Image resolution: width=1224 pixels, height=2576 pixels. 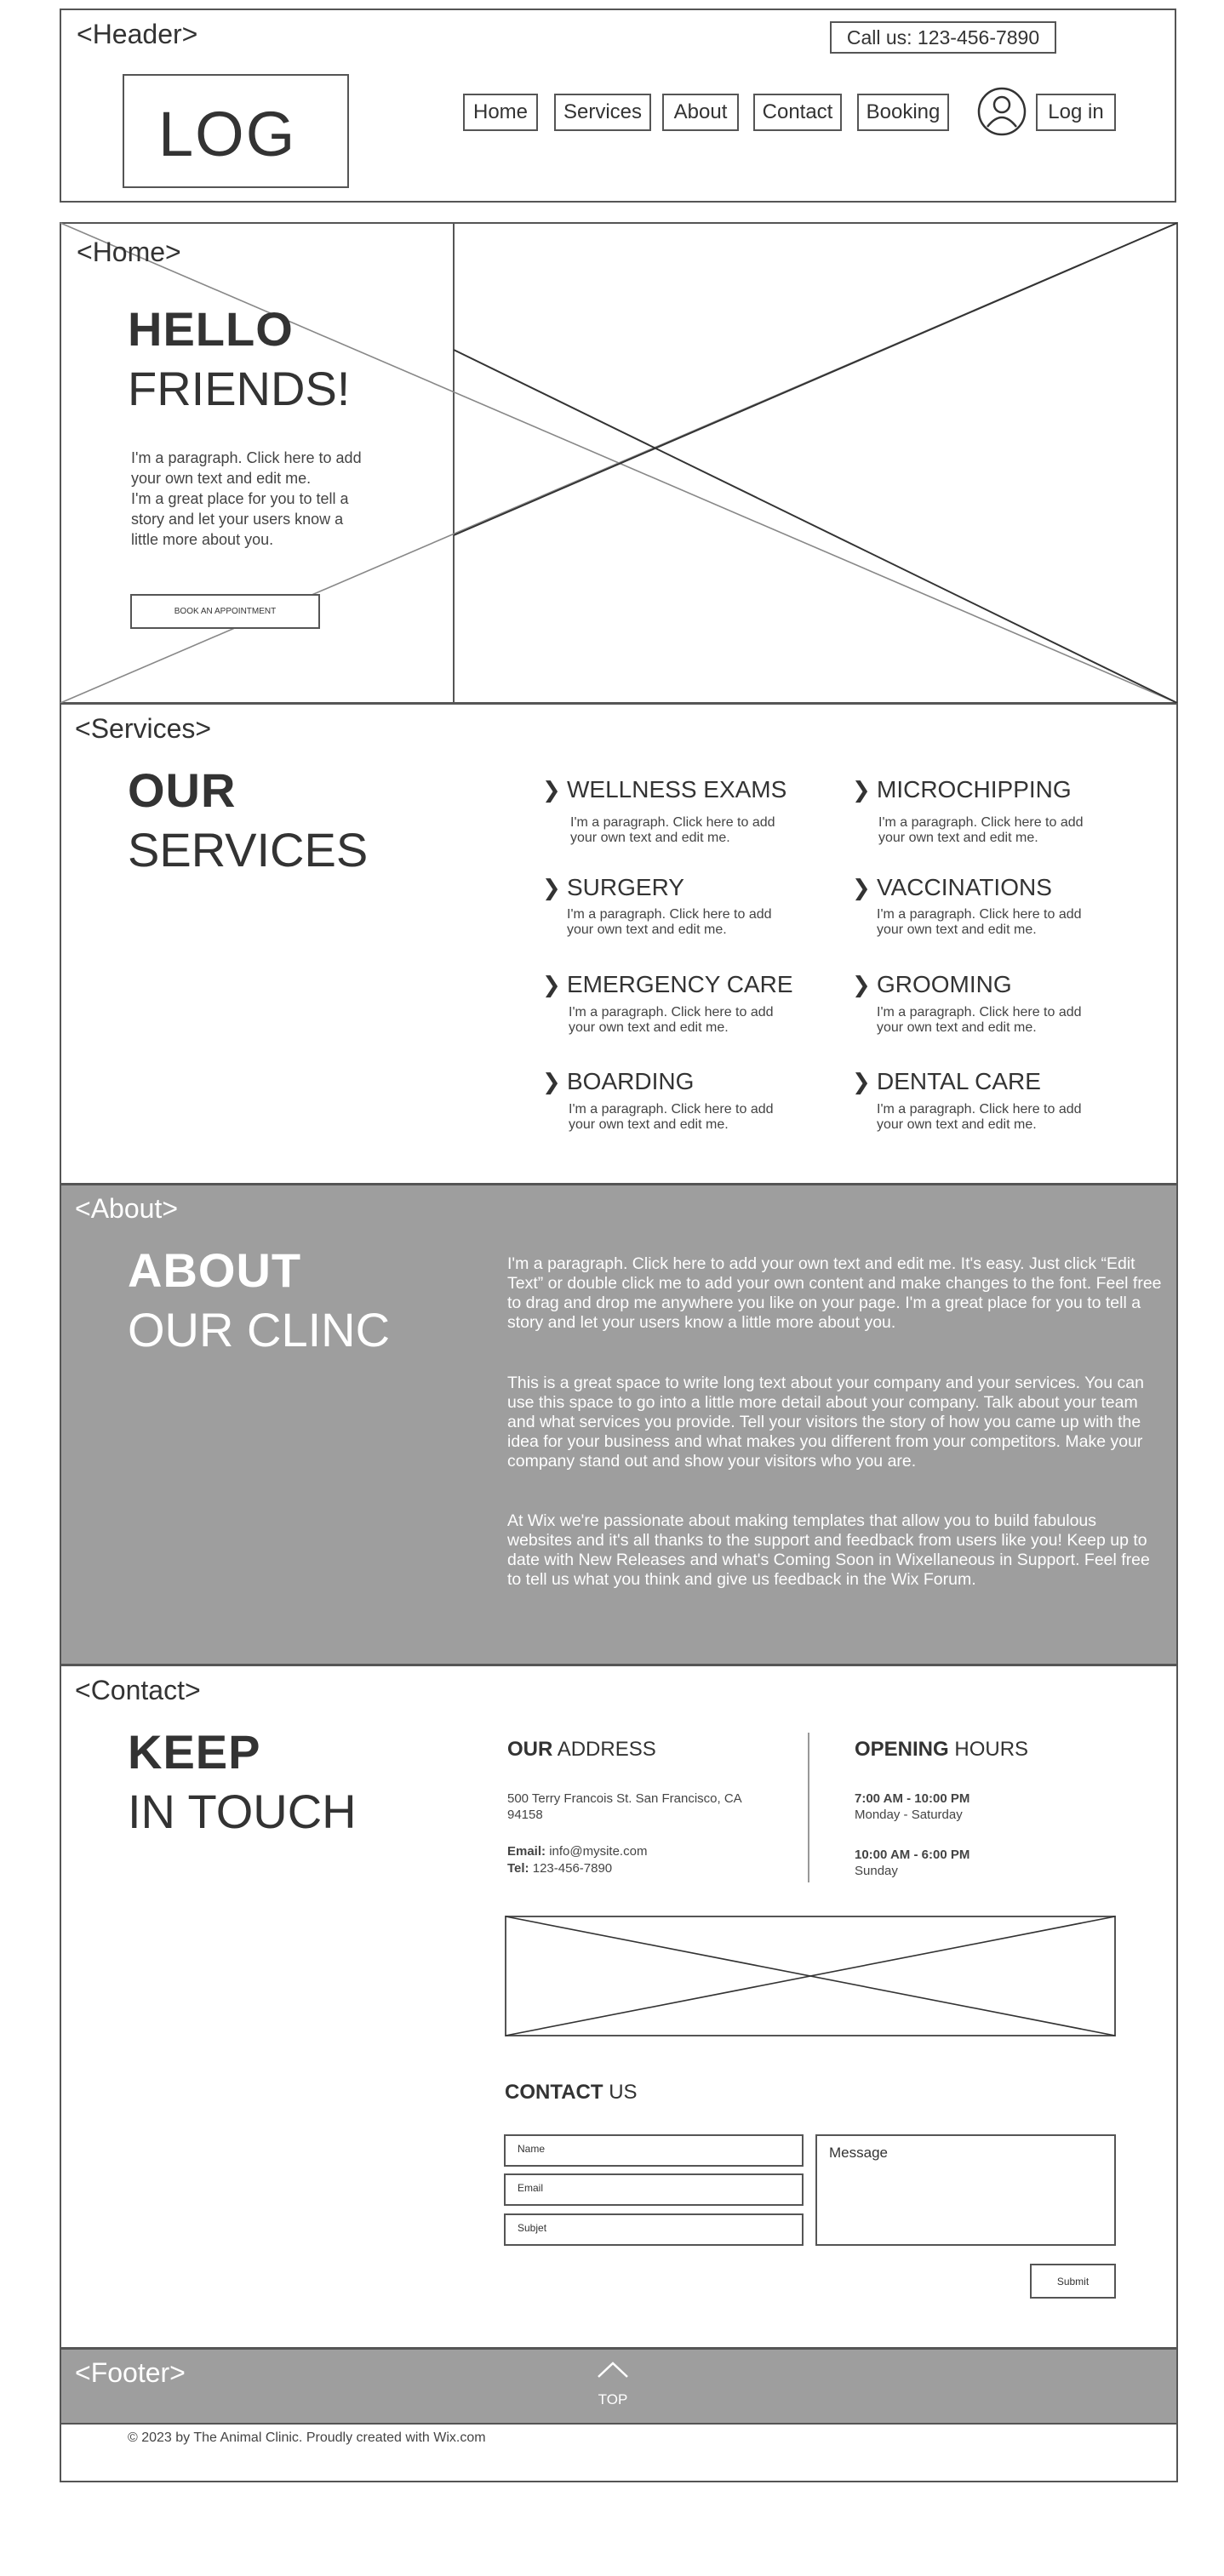 I want to click on home-tag: <Home>, so click(x=129, y=252).